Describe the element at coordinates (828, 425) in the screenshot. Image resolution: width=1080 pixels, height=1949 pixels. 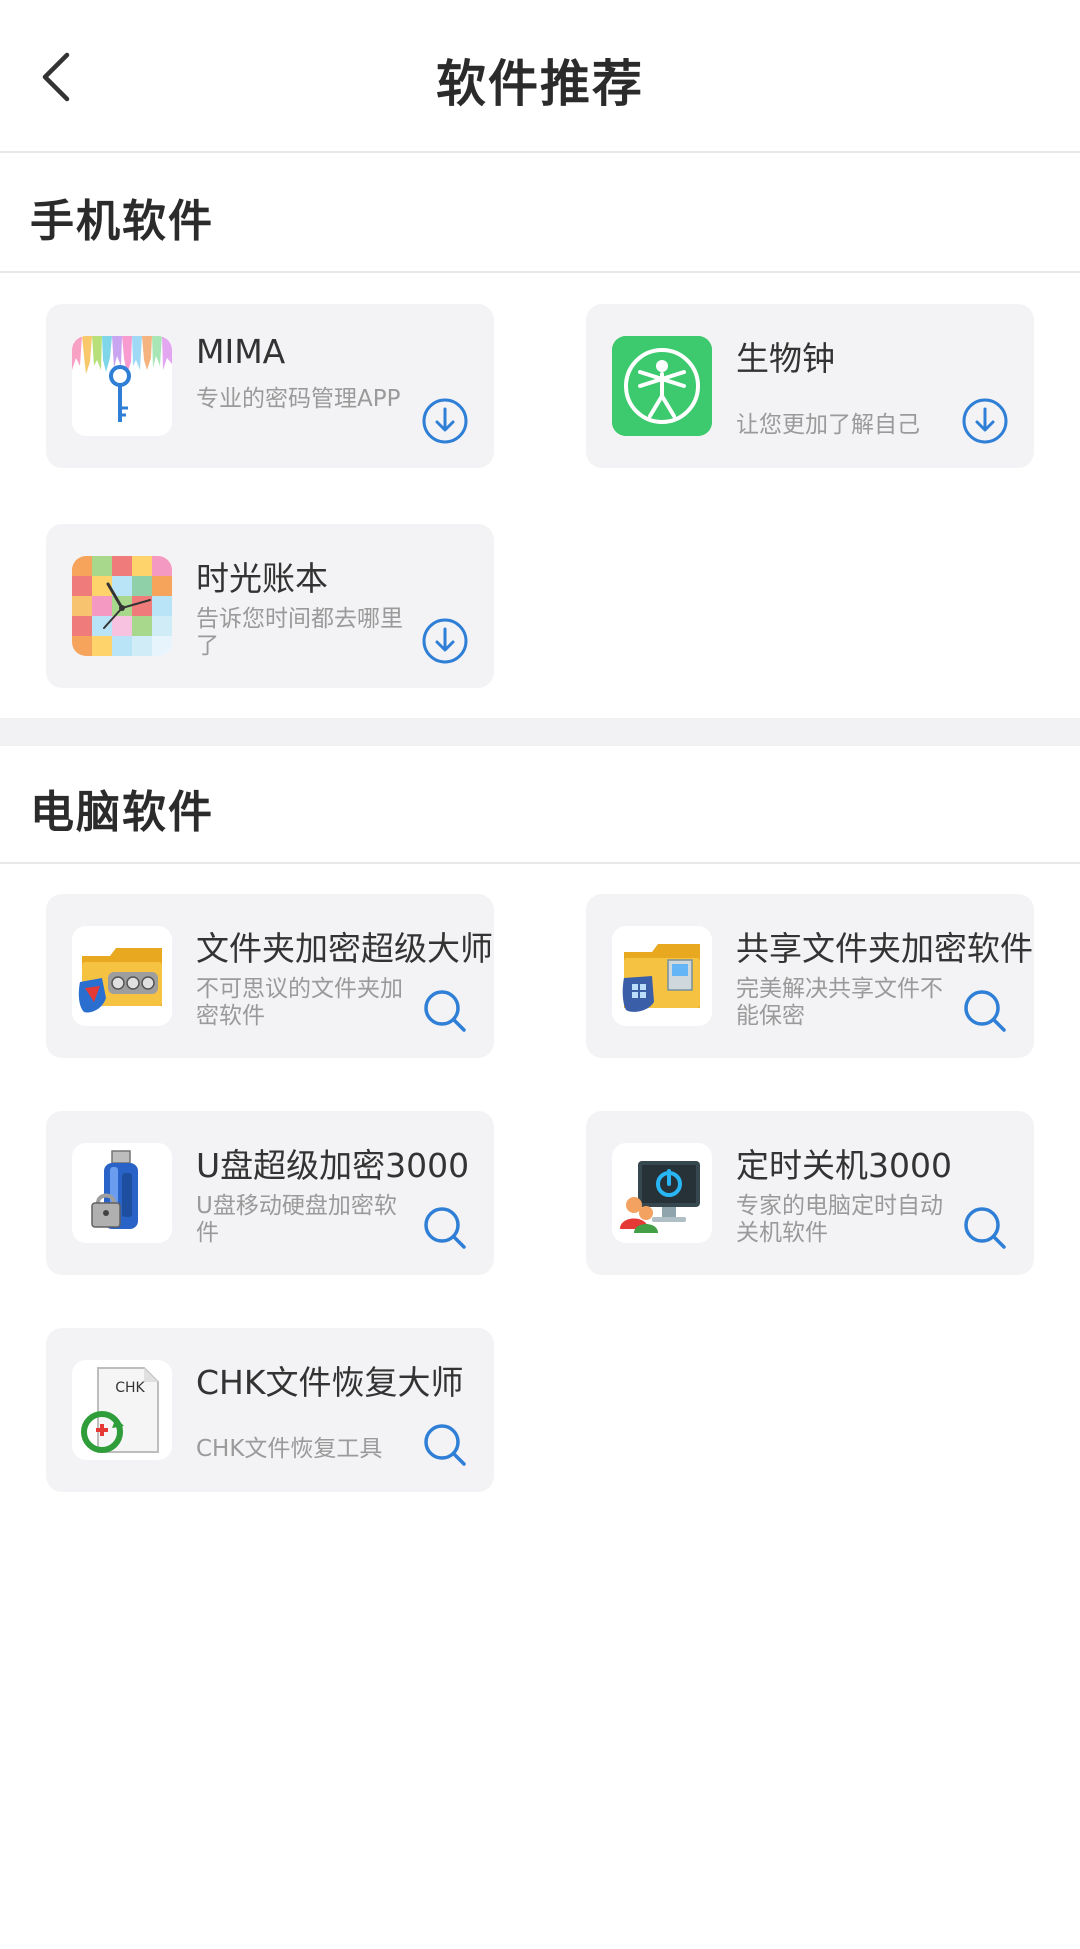
I see `app-desc: 让您更加了解自己` at that location.